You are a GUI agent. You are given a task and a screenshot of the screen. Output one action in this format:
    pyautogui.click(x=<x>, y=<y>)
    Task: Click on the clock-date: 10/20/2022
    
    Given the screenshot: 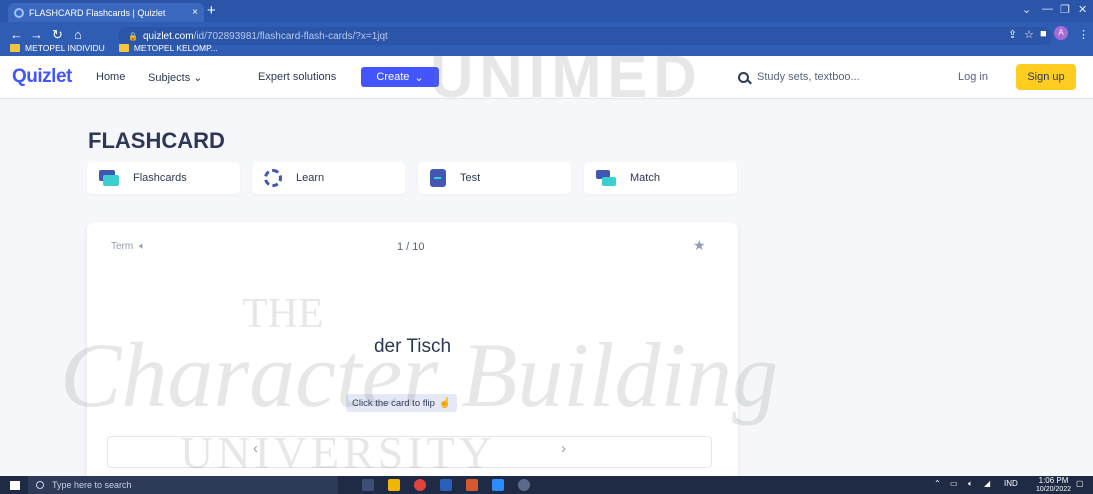 What is the action you would take?
    pyautogui.click(x=1054, y=489)
    